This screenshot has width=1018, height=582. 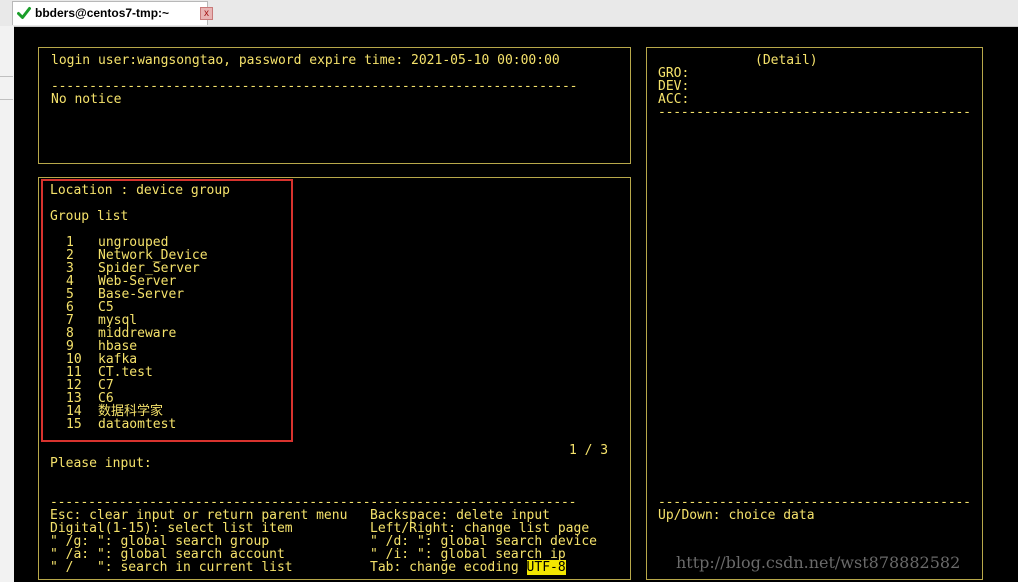 I want to click on session-tab: bbders@centos7-tmp:~ x, so click(x=112, y=13).